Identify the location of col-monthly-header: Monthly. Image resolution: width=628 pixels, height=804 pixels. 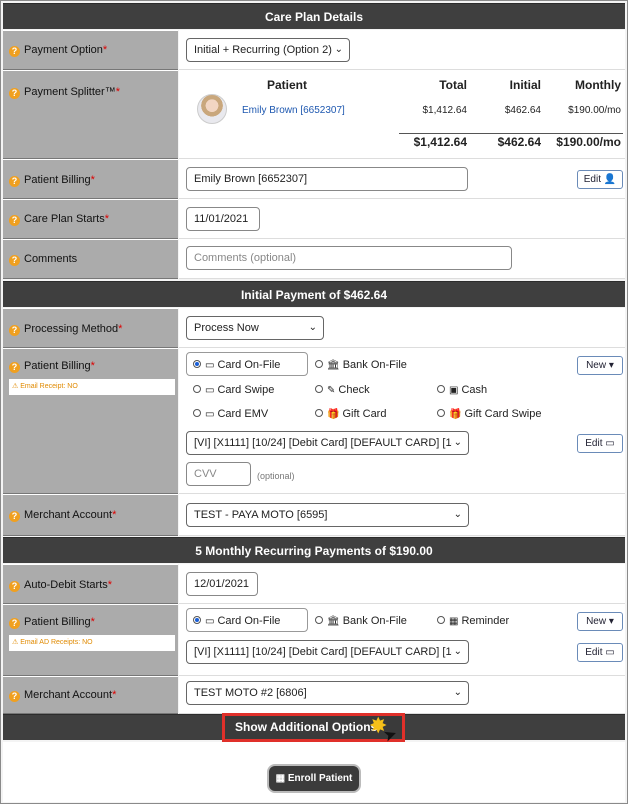
(598, 85).